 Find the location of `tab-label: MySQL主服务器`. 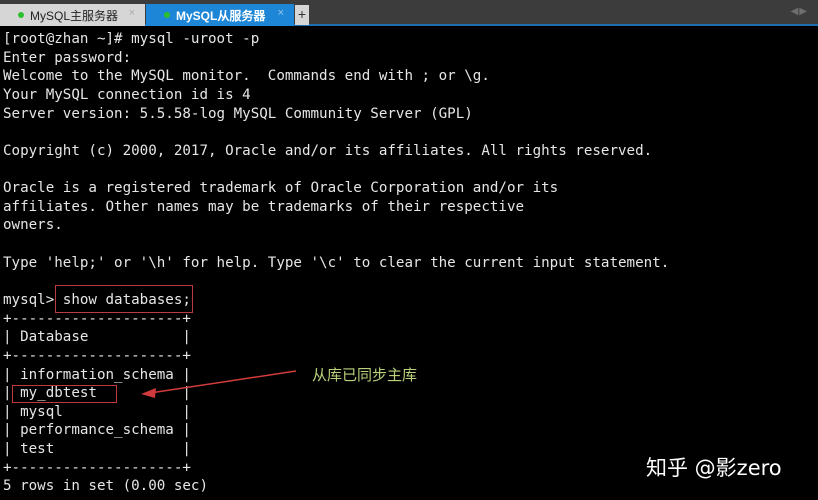

tab-label: MySQL主服务器 is located at coordinates (74, 15).